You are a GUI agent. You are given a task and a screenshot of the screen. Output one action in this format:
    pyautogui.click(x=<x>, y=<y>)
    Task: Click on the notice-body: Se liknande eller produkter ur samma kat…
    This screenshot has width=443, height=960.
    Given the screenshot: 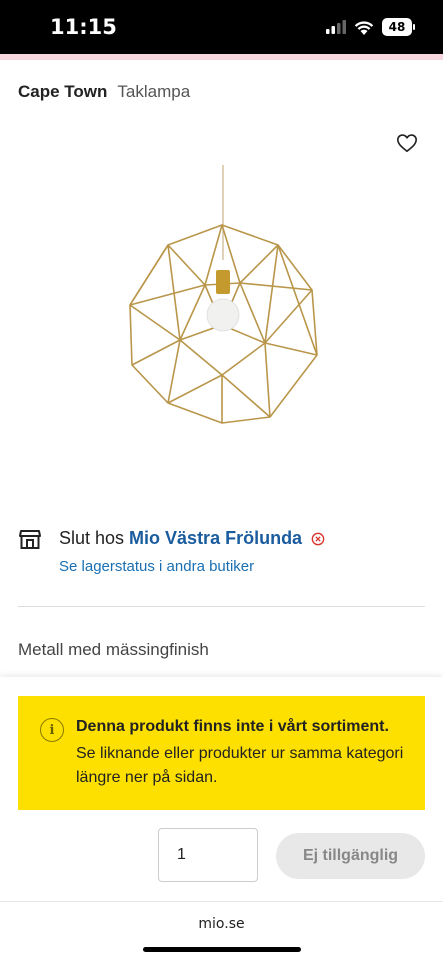 What is the action you would take?
    pyautogui.click(x=240, y=765)
    